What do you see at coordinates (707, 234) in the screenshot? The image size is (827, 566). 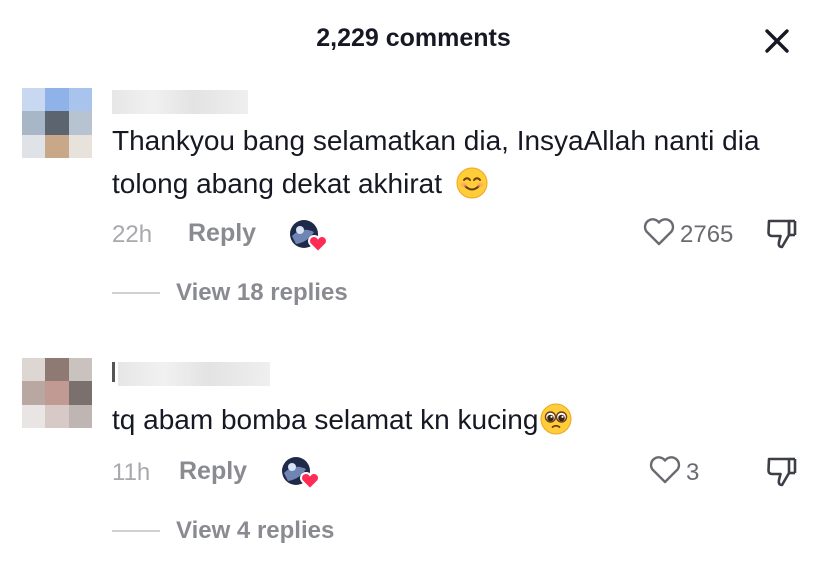 I see `like-count: 2765` at bounding box center [707, 234].